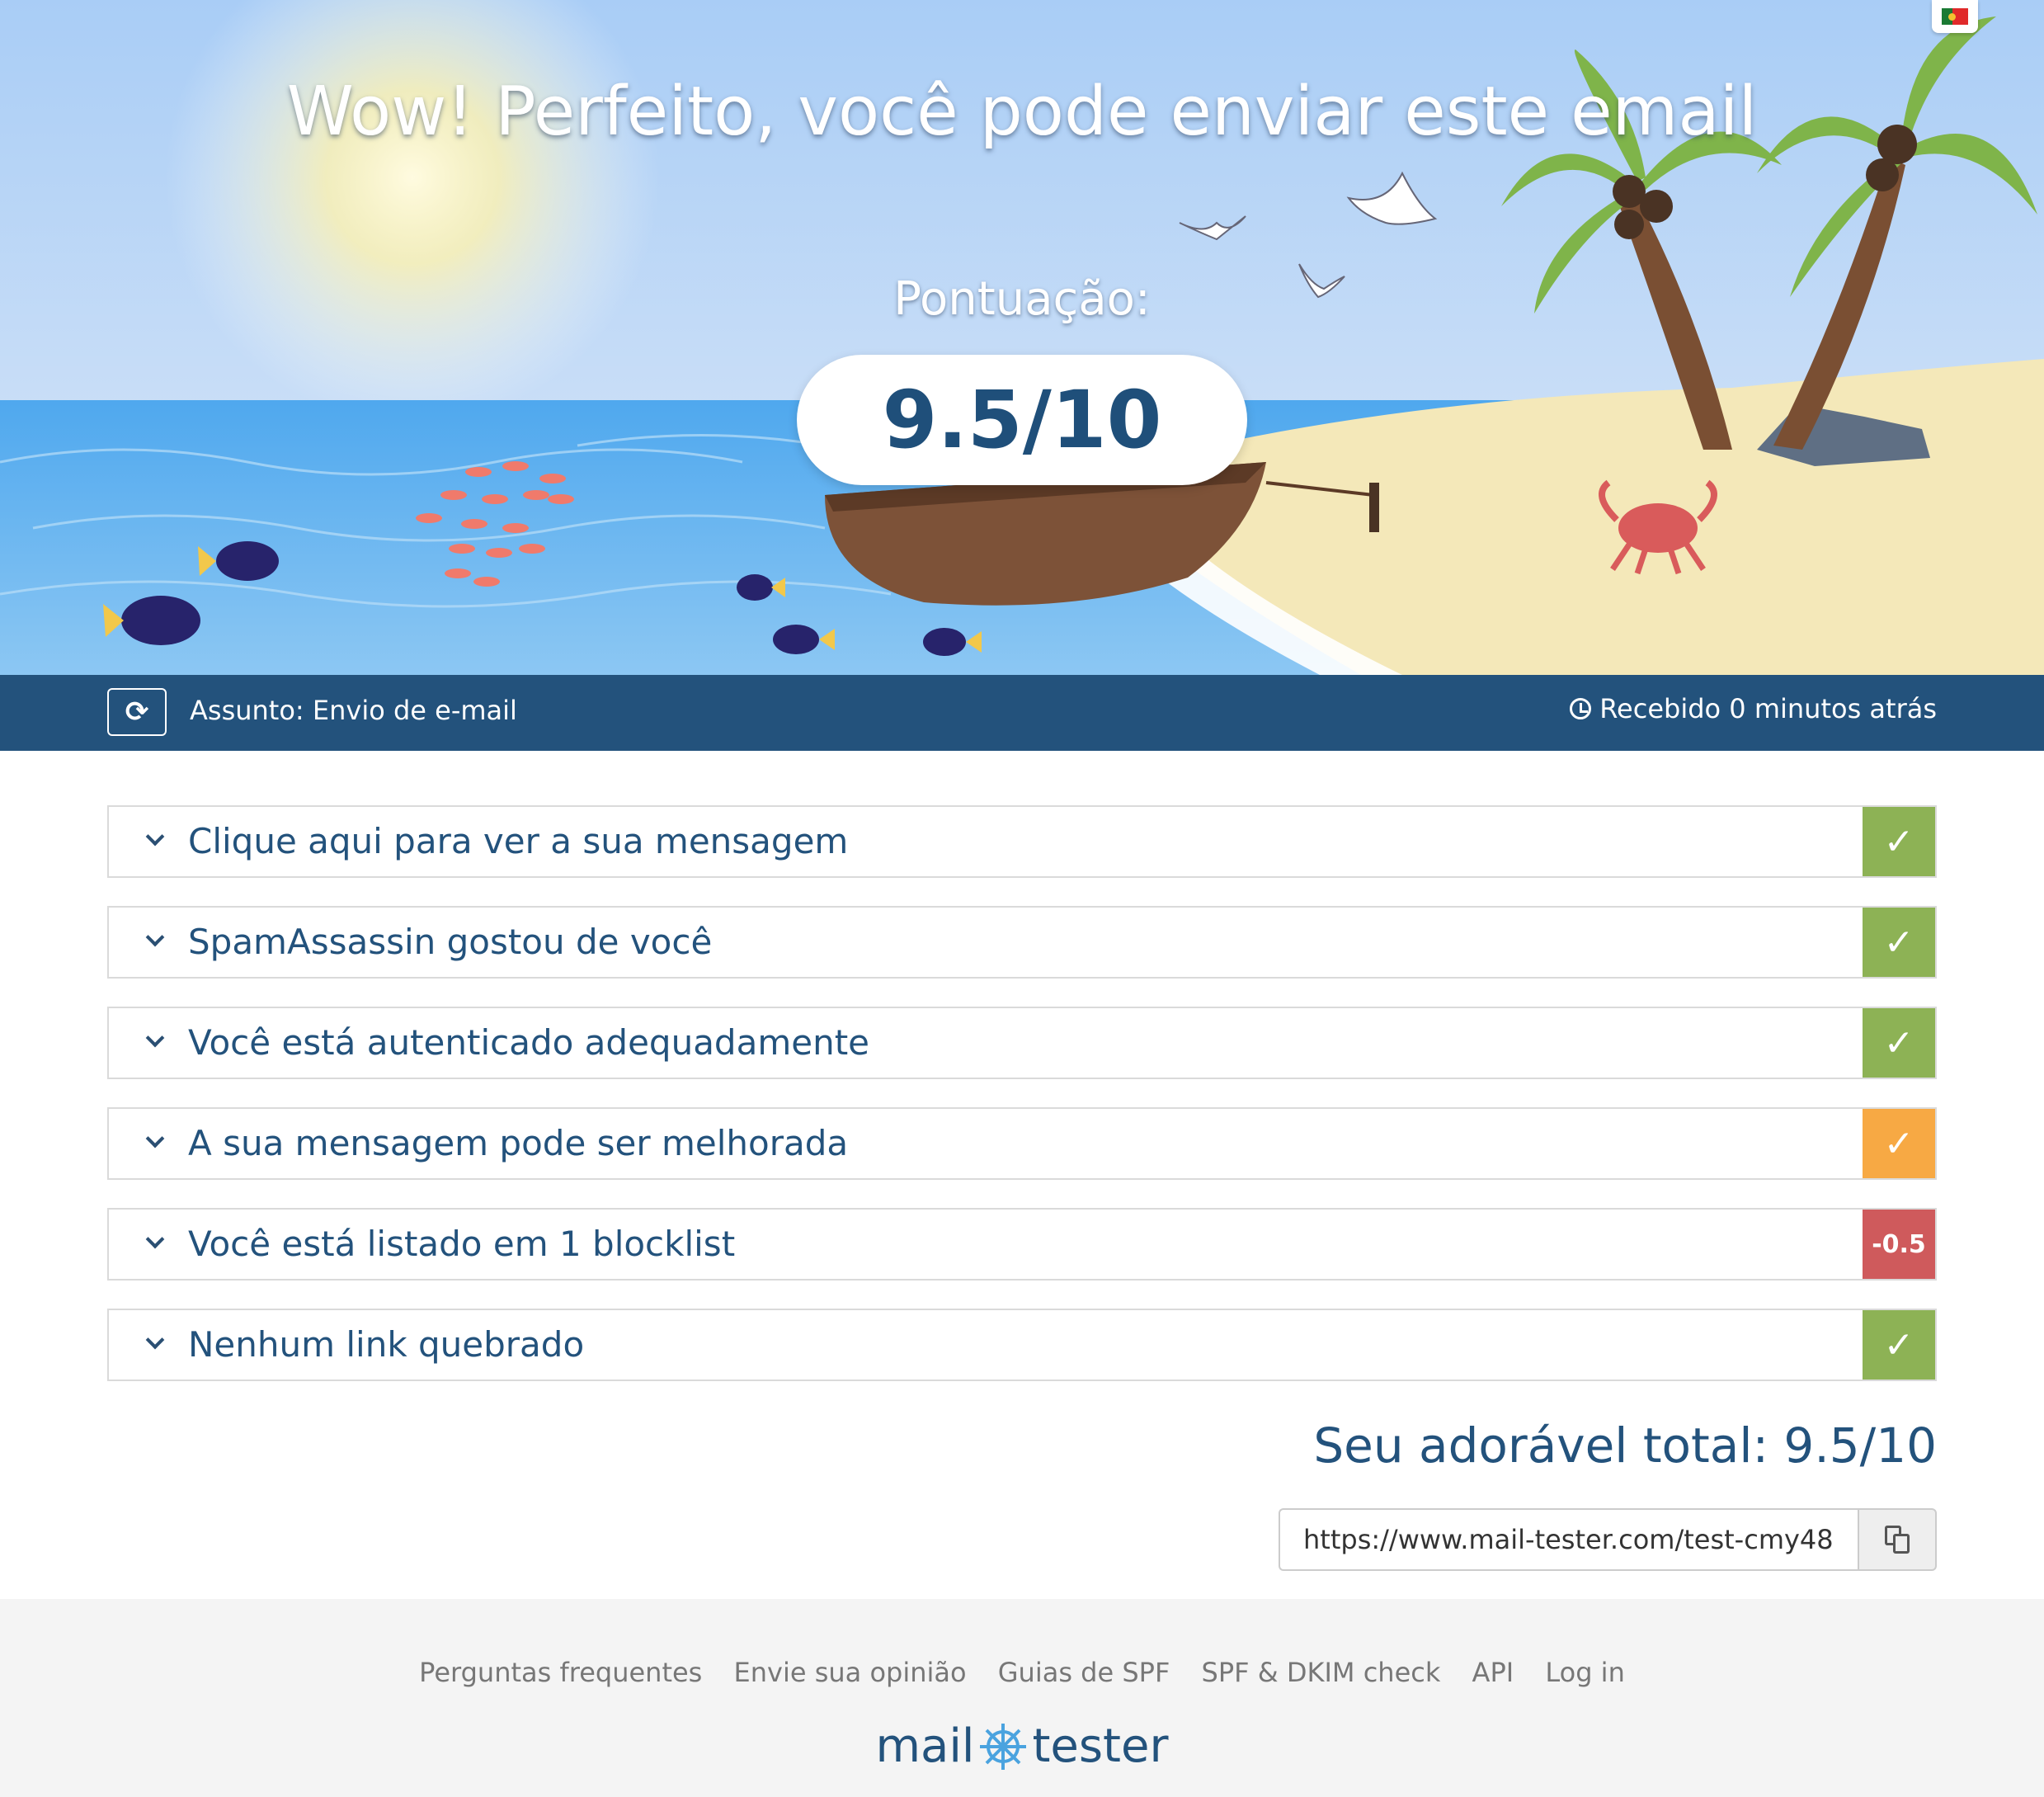 The height and width of the screenshot is (1797, 2044). What do you see at coordinates (1022, 841) in the screenshot?
I see `result-row-message: Clique aqui para ver a sua mensagem ✓` at bounding box center [1022, 841].